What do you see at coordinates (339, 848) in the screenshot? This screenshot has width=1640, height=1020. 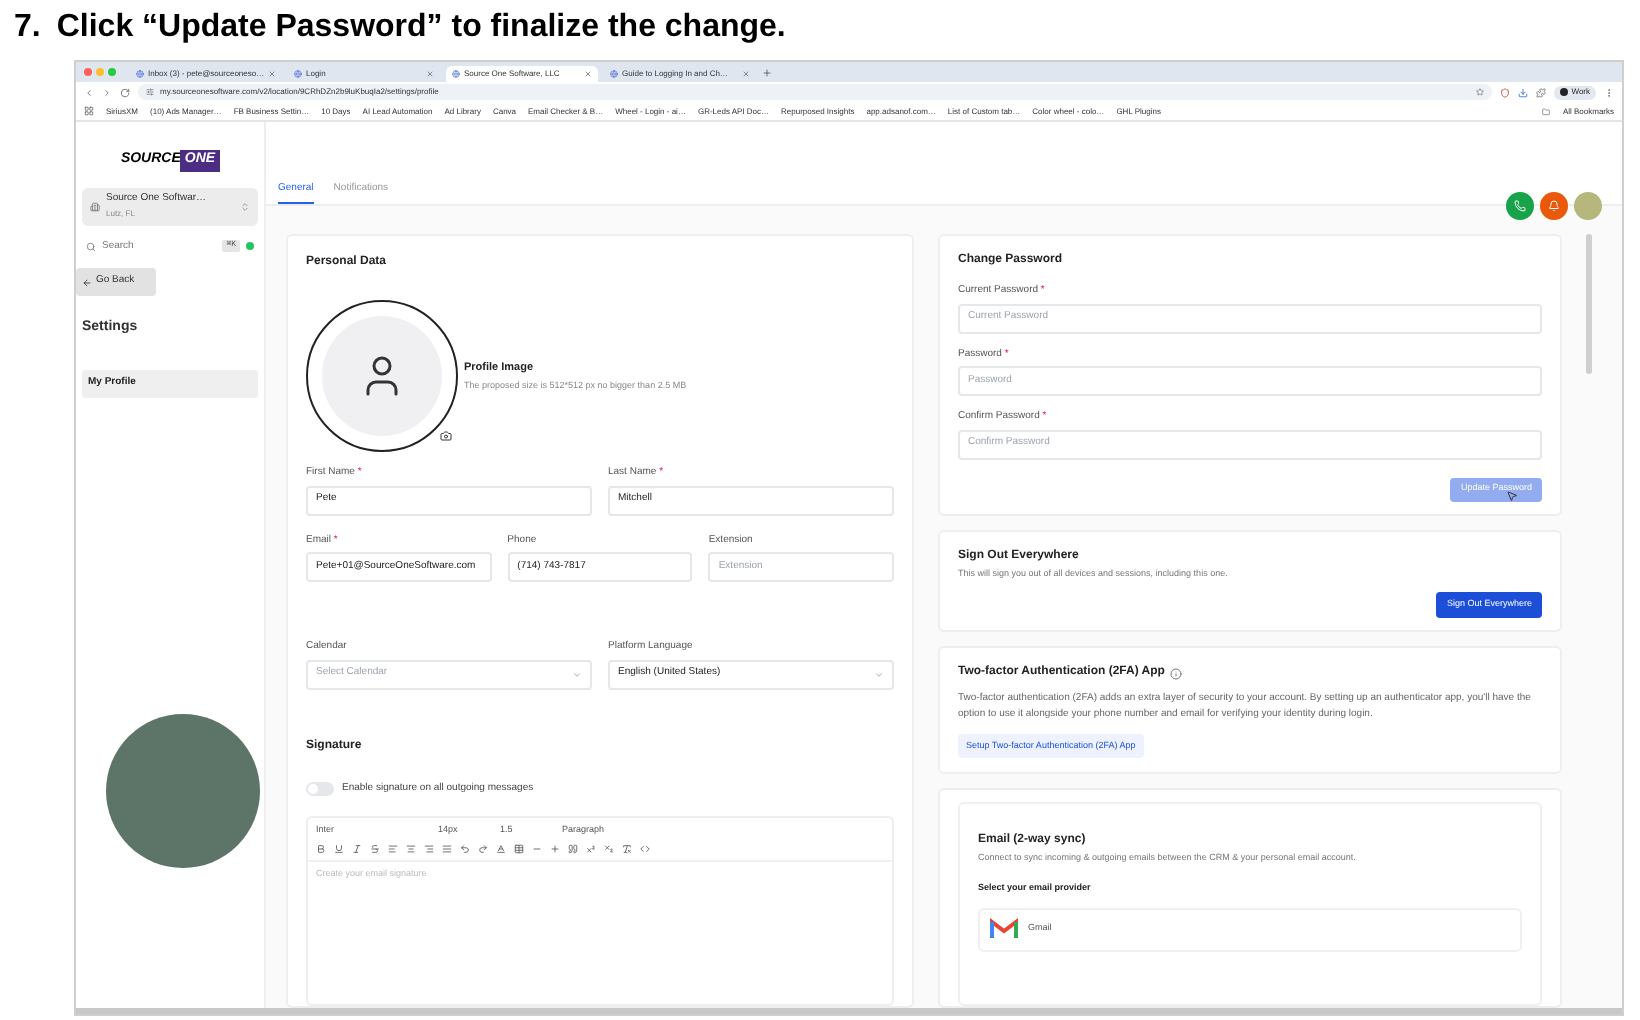 I see `underline-icon` at bounding box center [339, 848].